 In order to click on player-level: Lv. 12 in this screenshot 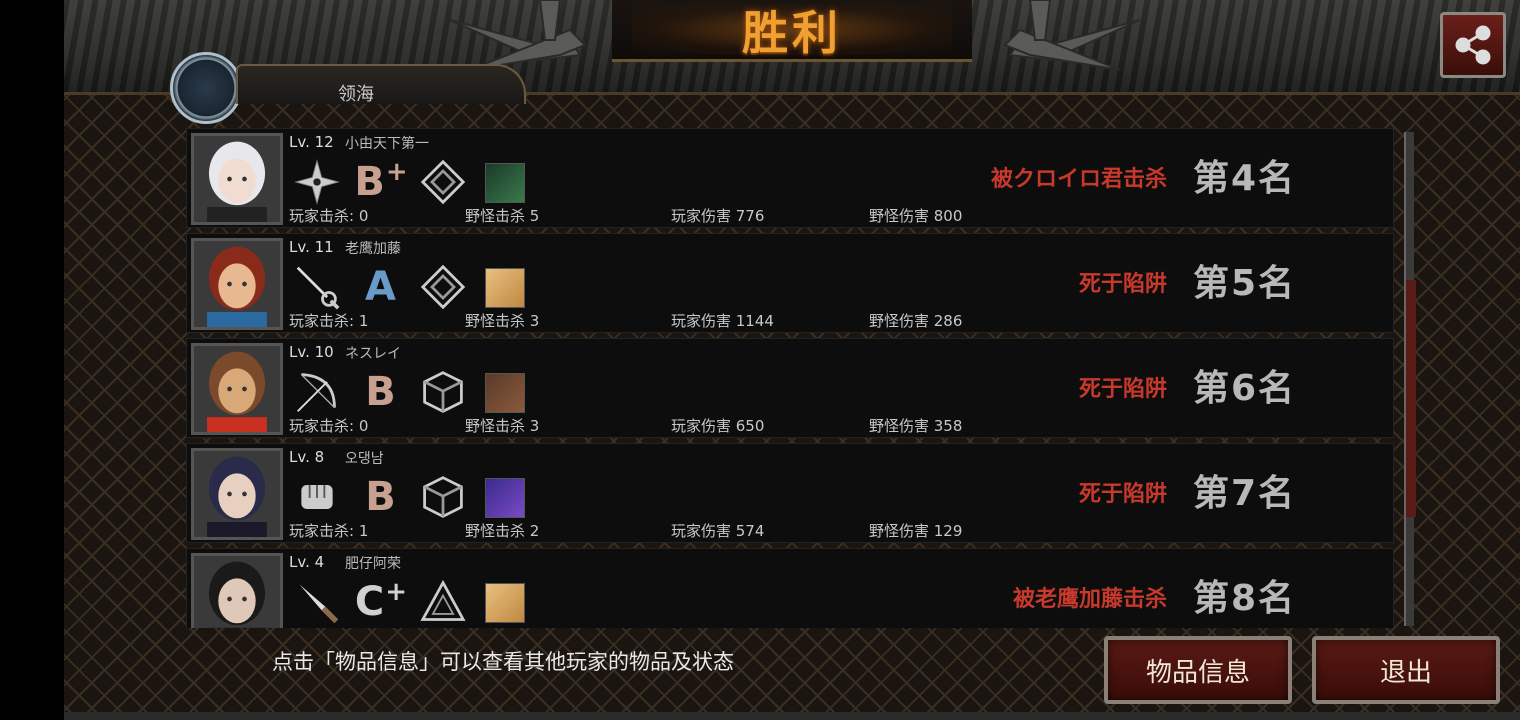, I will do `click(311, 142)`.